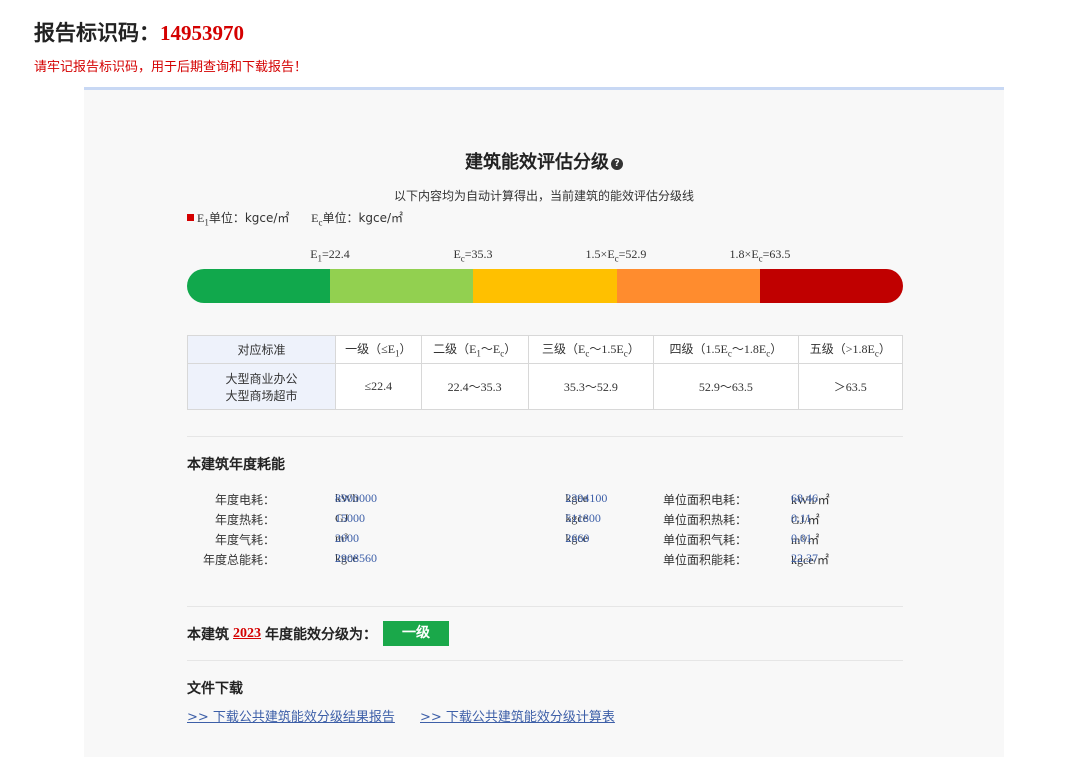 This screenshot has height=757, width=1080. What do you see at coordinates (543, 196) in the screenshot?
I see `panel-subtitle: 以下内容均为自动计算得出，当前建筑的能效评估分级线` at bounding box center [543, 196].